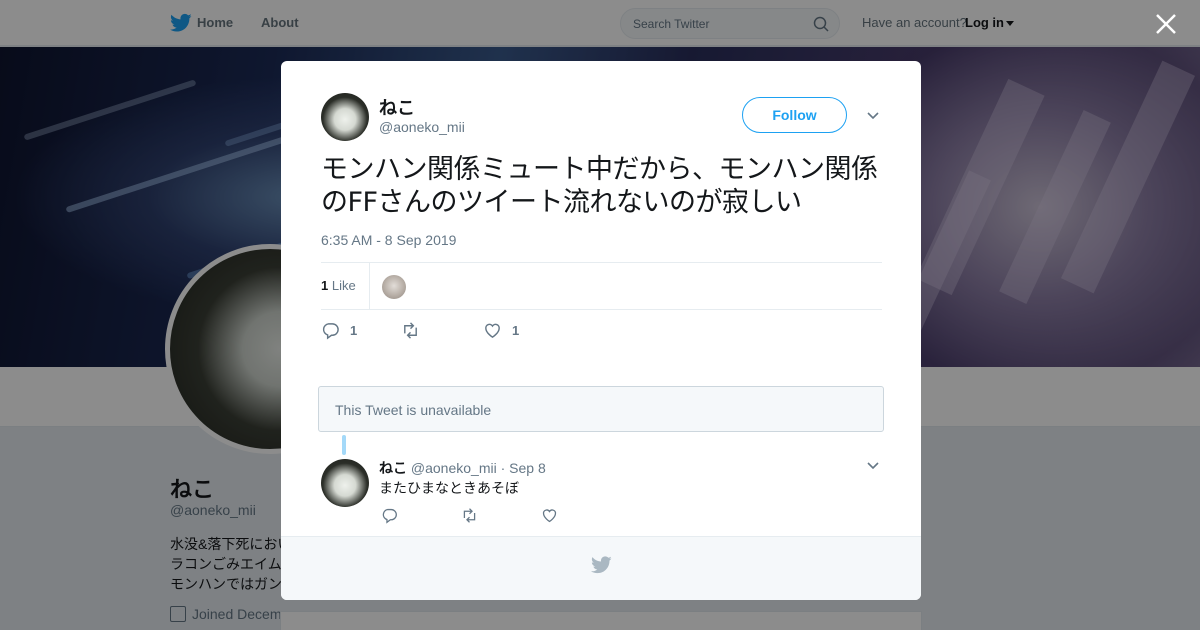  I want to click on tweet-text: モンハン関係ミュート中だから、モンハン関係のFFさんのツイート流れないのが寂しい, so click(599, 186).